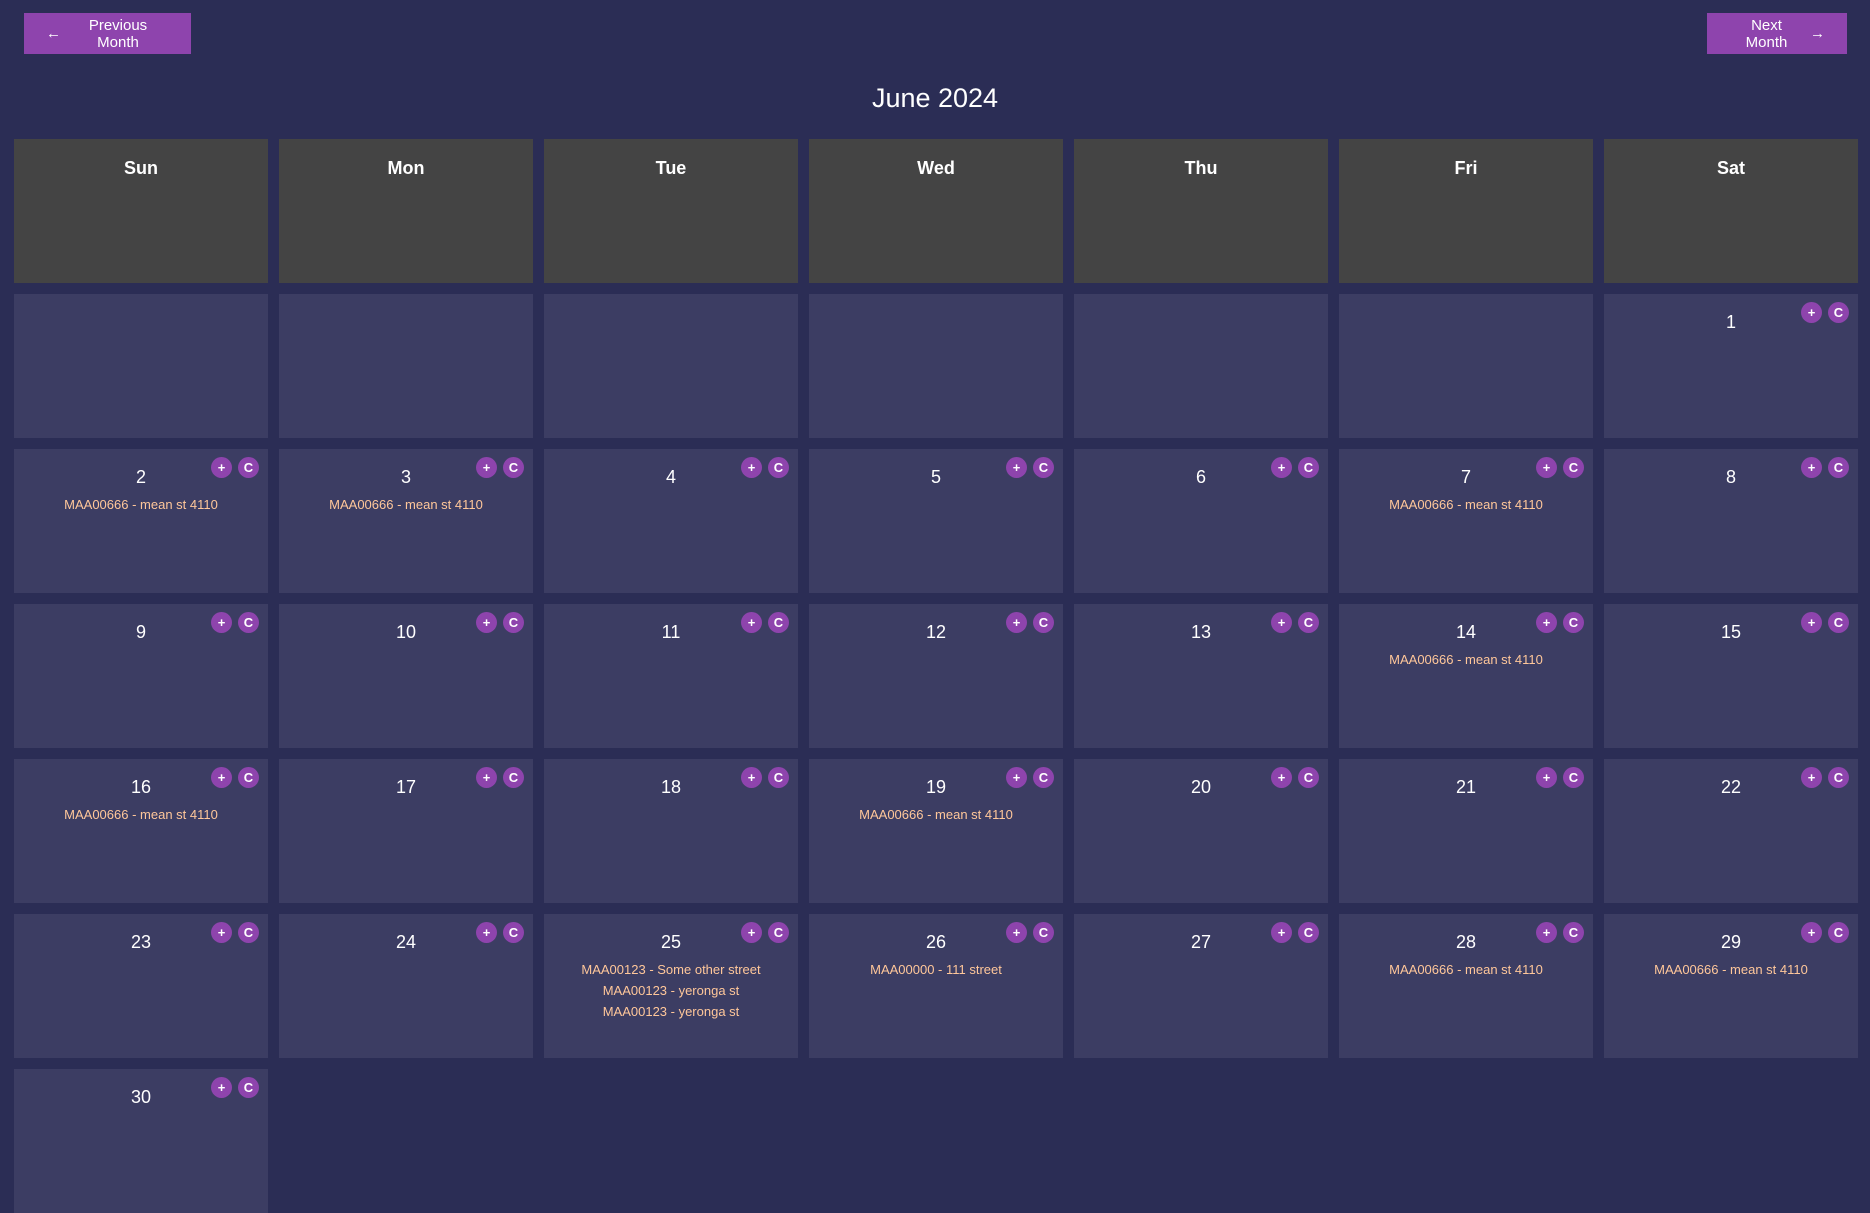 The image size is (1870, 1213). Describe the element at coordinates (1201, 831) in the screenshot. I see `day-cell: + C 20` at that location.